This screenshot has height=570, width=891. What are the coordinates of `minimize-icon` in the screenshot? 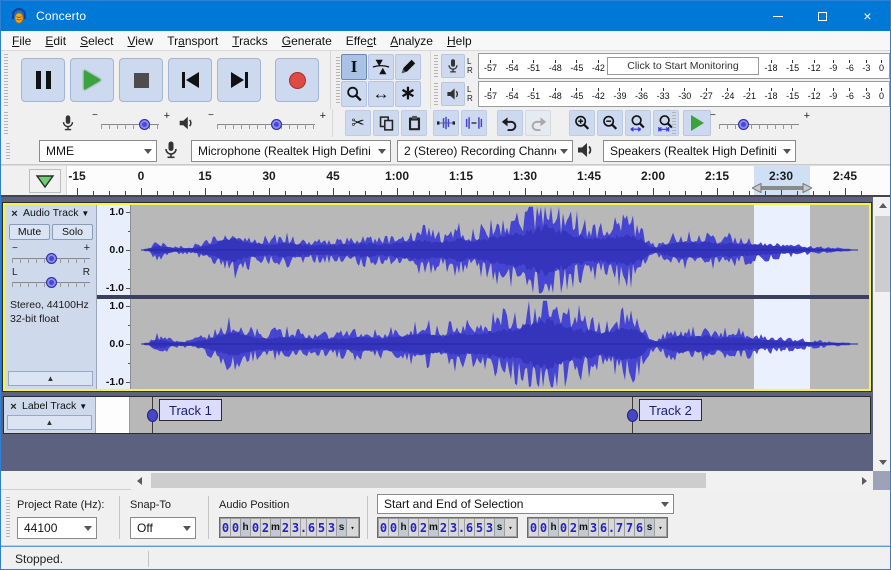 It's located at (777, 16).